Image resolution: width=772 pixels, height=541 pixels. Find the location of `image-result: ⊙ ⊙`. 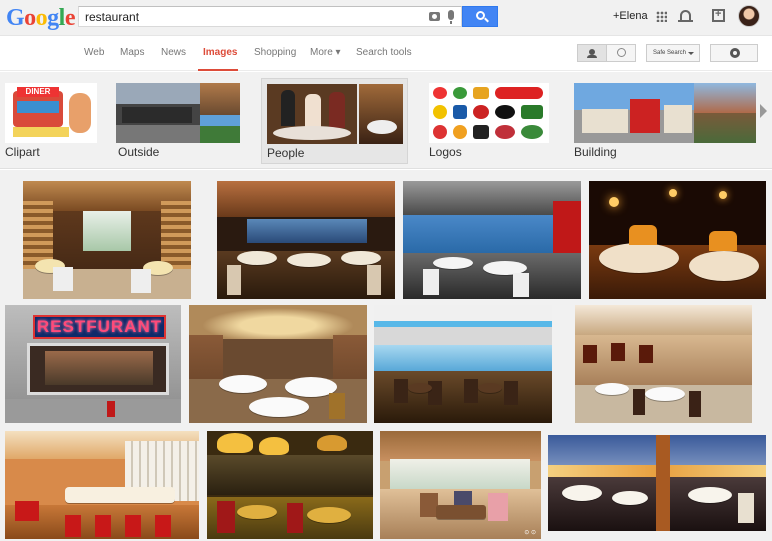

image-result: ⊙ ⊙ is located at coordinates (460, 485).